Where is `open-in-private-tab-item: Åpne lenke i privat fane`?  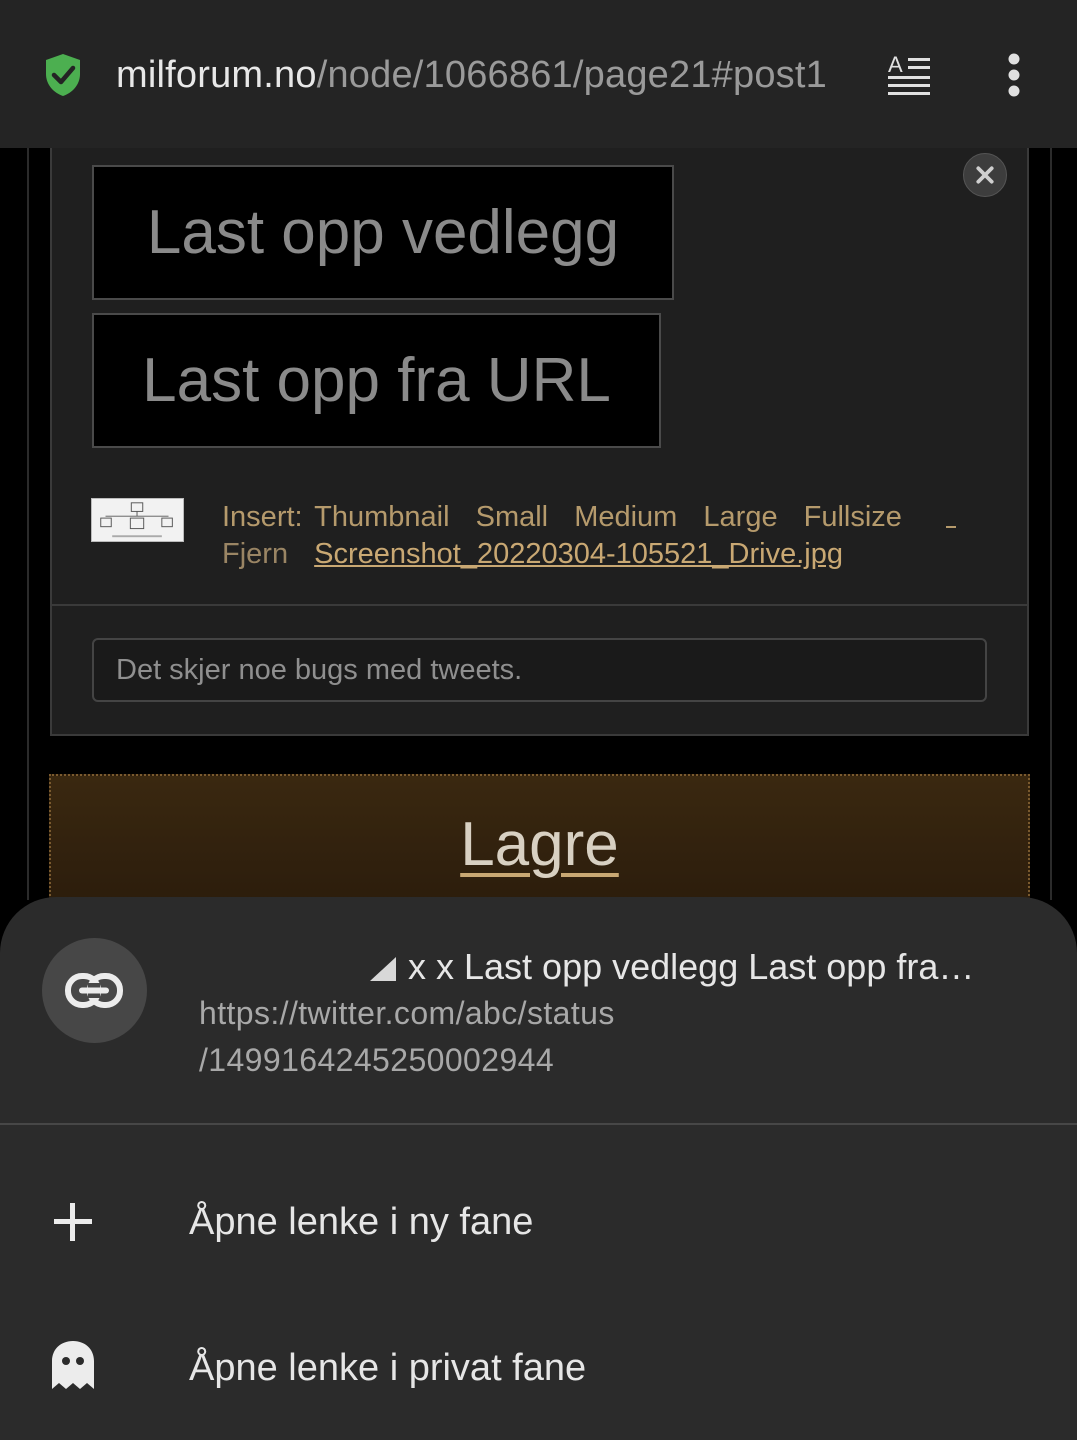
open-in-private-tab-item: Åpne lenke i privat fane is located at coordinates (538, 1366).